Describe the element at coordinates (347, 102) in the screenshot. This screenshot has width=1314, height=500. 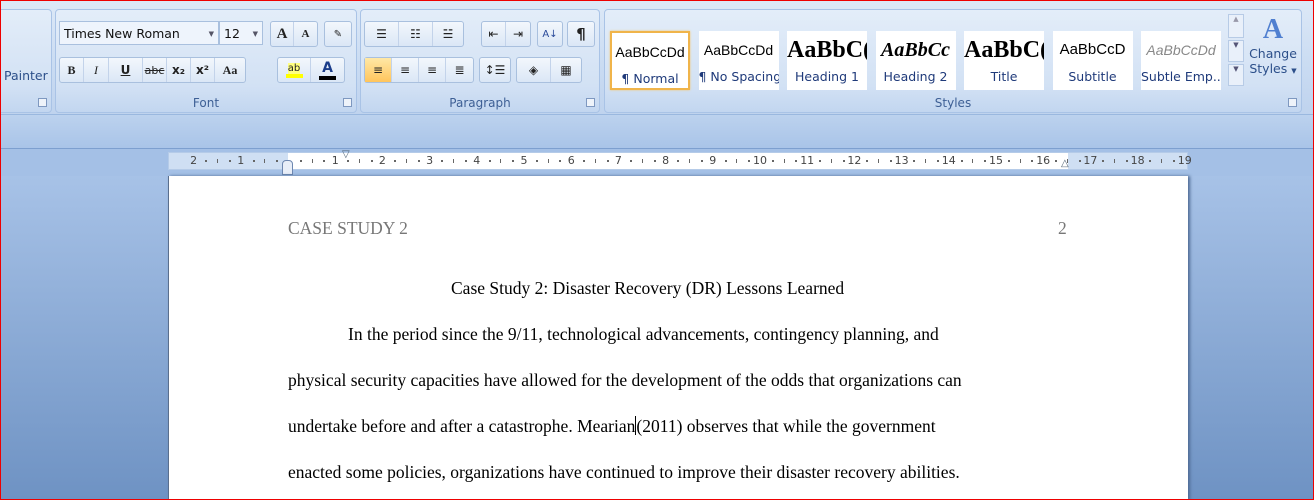
I see `font-launcher-icon` at that location.